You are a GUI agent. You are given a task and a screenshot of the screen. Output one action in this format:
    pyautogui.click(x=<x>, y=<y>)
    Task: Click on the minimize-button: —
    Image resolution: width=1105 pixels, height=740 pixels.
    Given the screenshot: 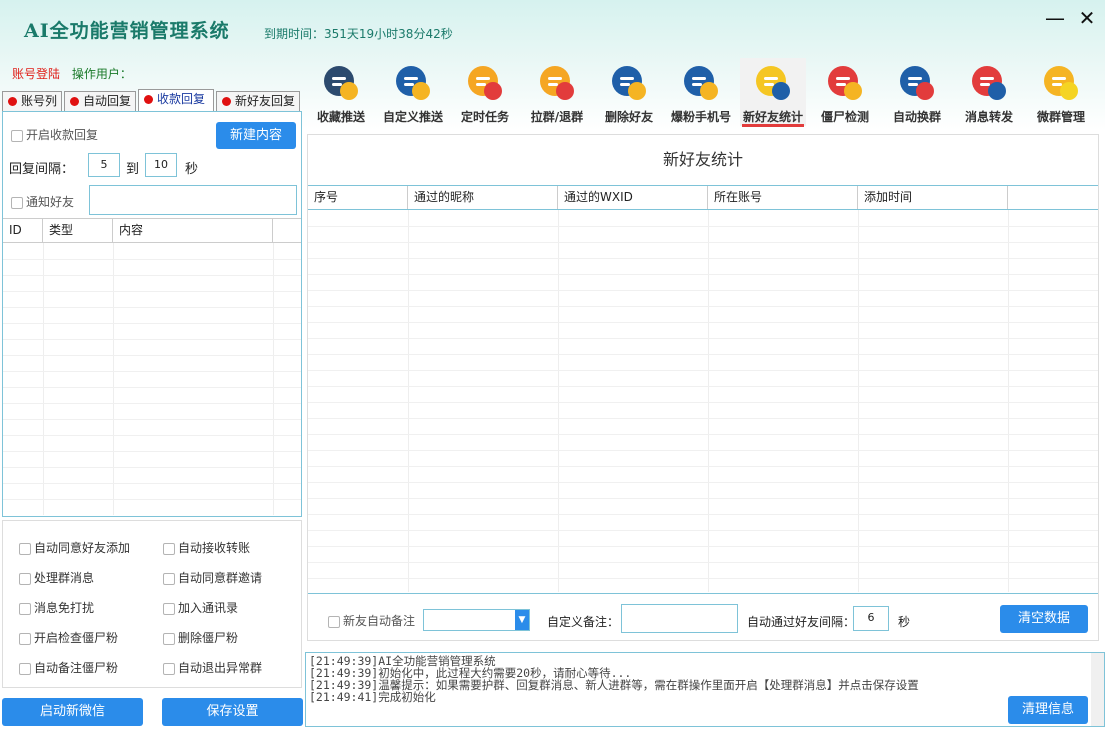 What is the action you would take?
    pyautogui.click(x=1055, y=19)
    